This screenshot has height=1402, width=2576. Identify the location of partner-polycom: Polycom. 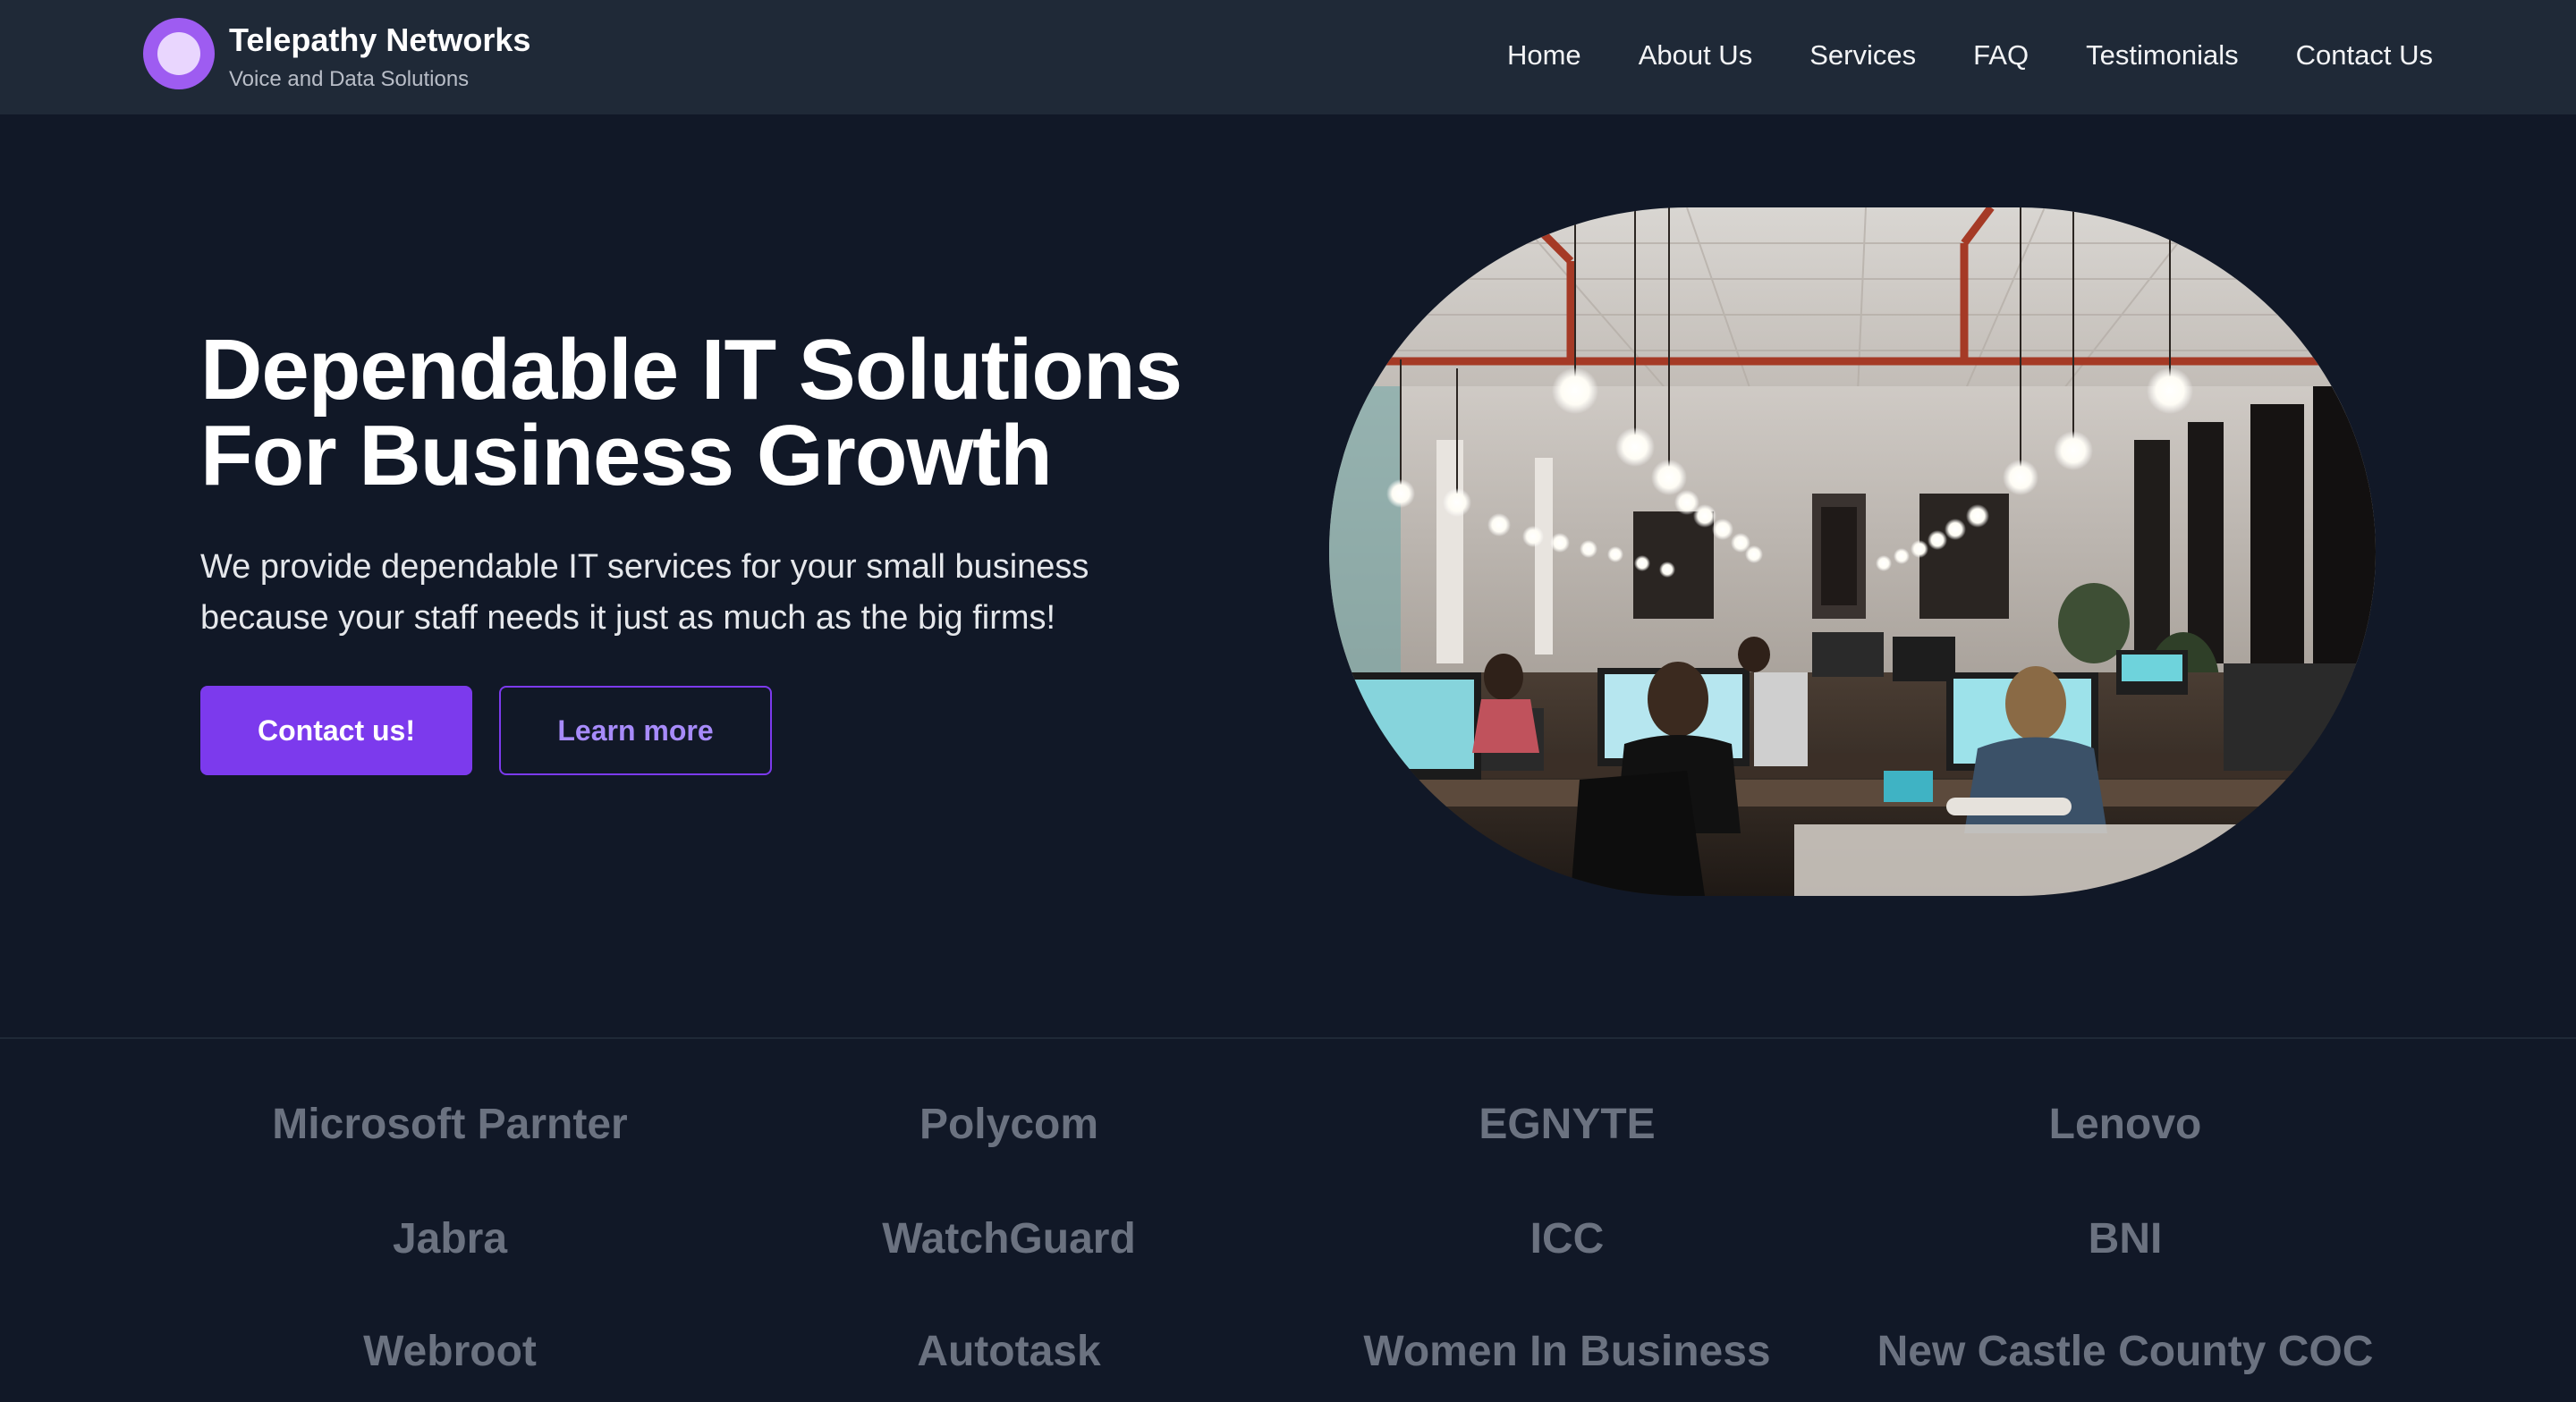
(1009, 1124).